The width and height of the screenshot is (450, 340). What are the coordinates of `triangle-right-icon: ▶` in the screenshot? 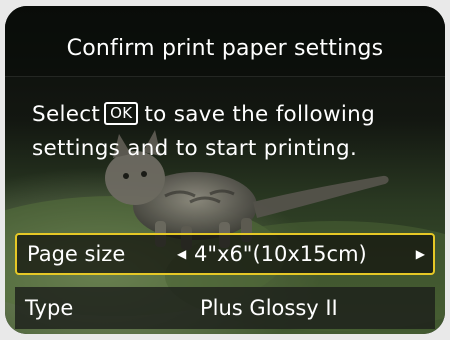 It's located at (420, 254).